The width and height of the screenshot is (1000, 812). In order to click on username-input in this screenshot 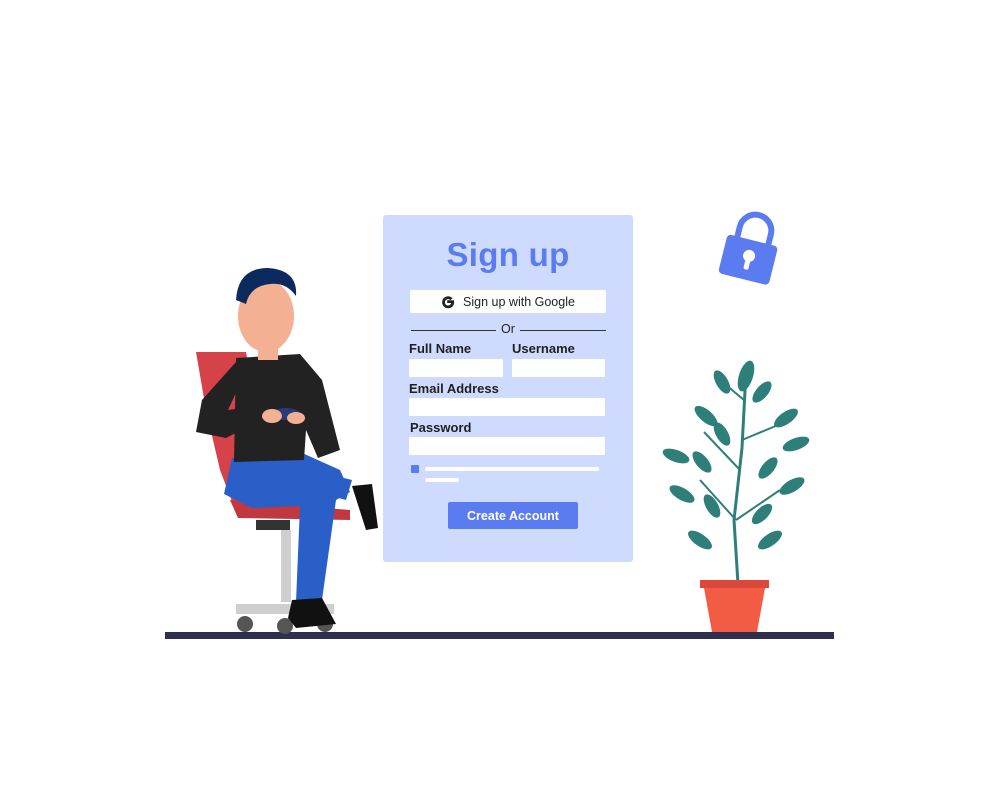, I will do `click(558, 368)`.